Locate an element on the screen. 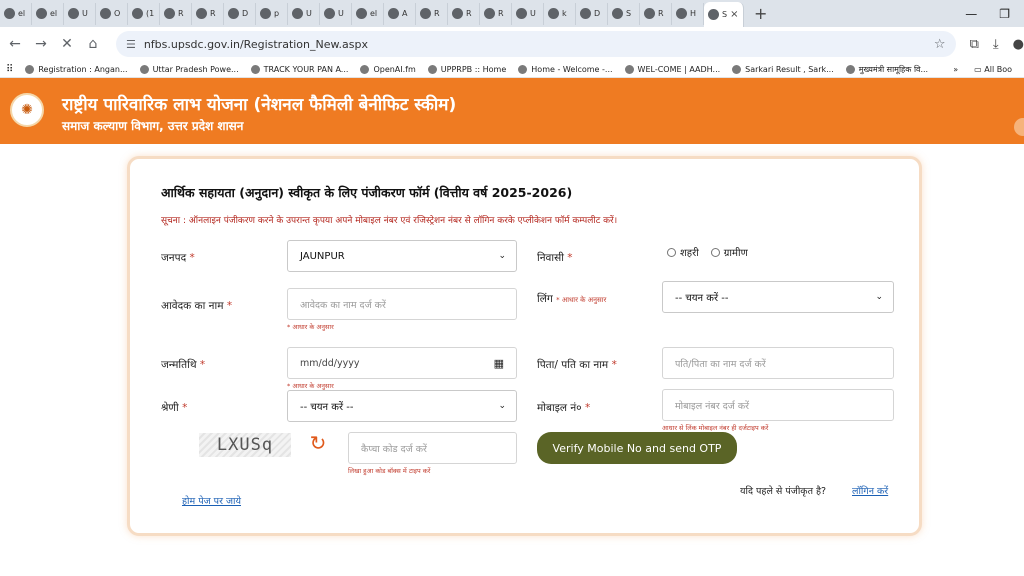 This screenshot has height=576, width=1024. stop-loading-icon: ✕ is located at coordinates (67, 44).